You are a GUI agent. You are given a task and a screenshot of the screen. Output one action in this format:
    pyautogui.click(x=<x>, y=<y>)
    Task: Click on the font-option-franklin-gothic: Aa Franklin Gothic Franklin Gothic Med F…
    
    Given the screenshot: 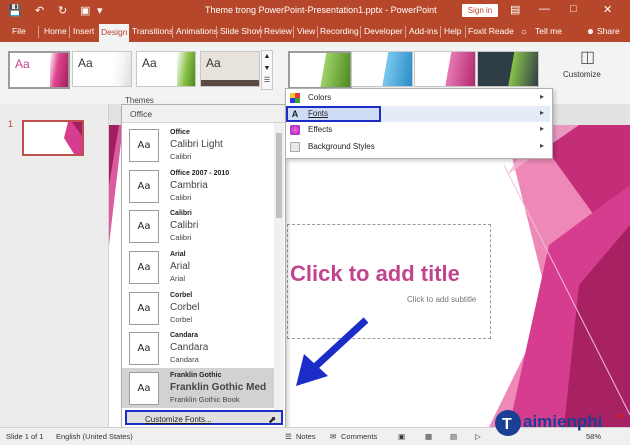 What is the action you would take?
    pyautogui.click(x=198, y=388)
    